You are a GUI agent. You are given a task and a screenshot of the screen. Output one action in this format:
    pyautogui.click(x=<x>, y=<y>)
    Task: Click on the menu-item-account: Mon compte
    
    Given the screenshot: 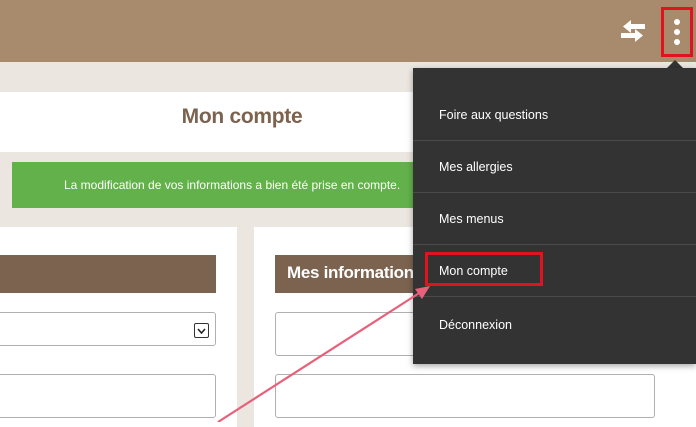 What is the action you would take?
    pyautogui.click(x=554, y=271)
    